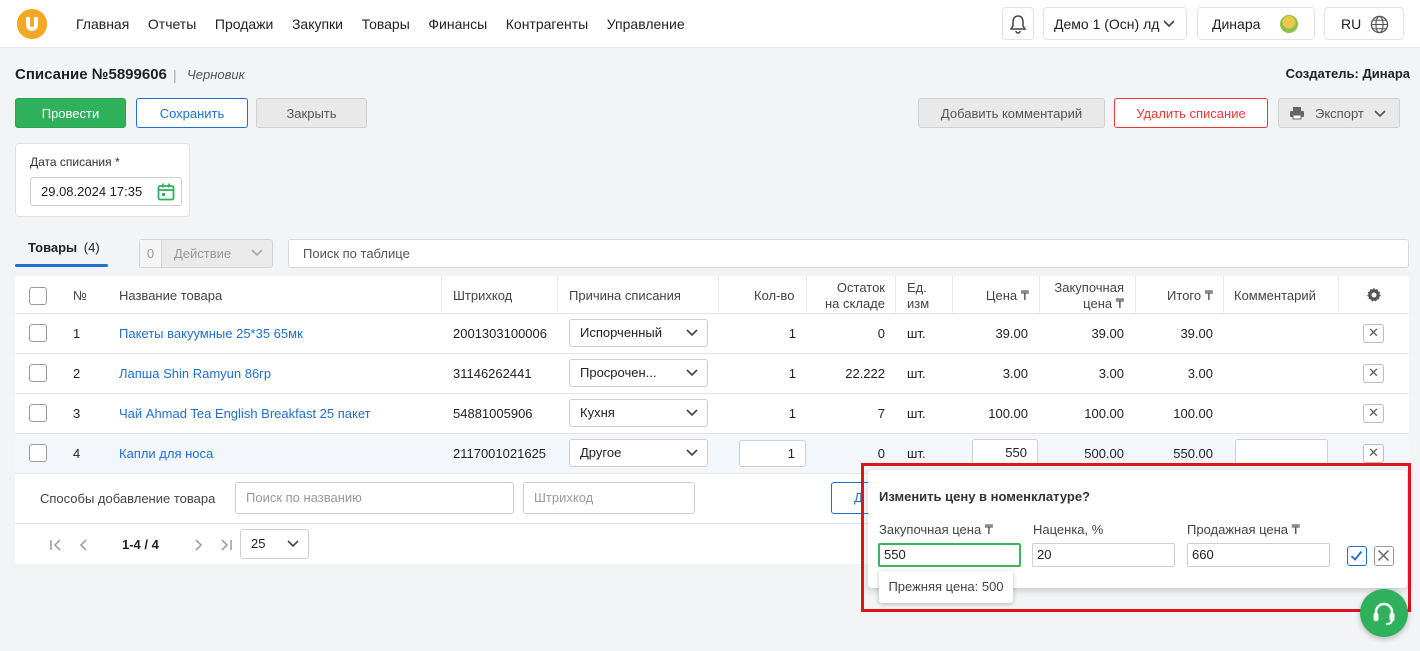 This screenshot has width=1420, height=651. What do you see at coordinates (170, 295) in the screenshot?
I see `col-header-name: Название товара` at bounding box center [170, 295].